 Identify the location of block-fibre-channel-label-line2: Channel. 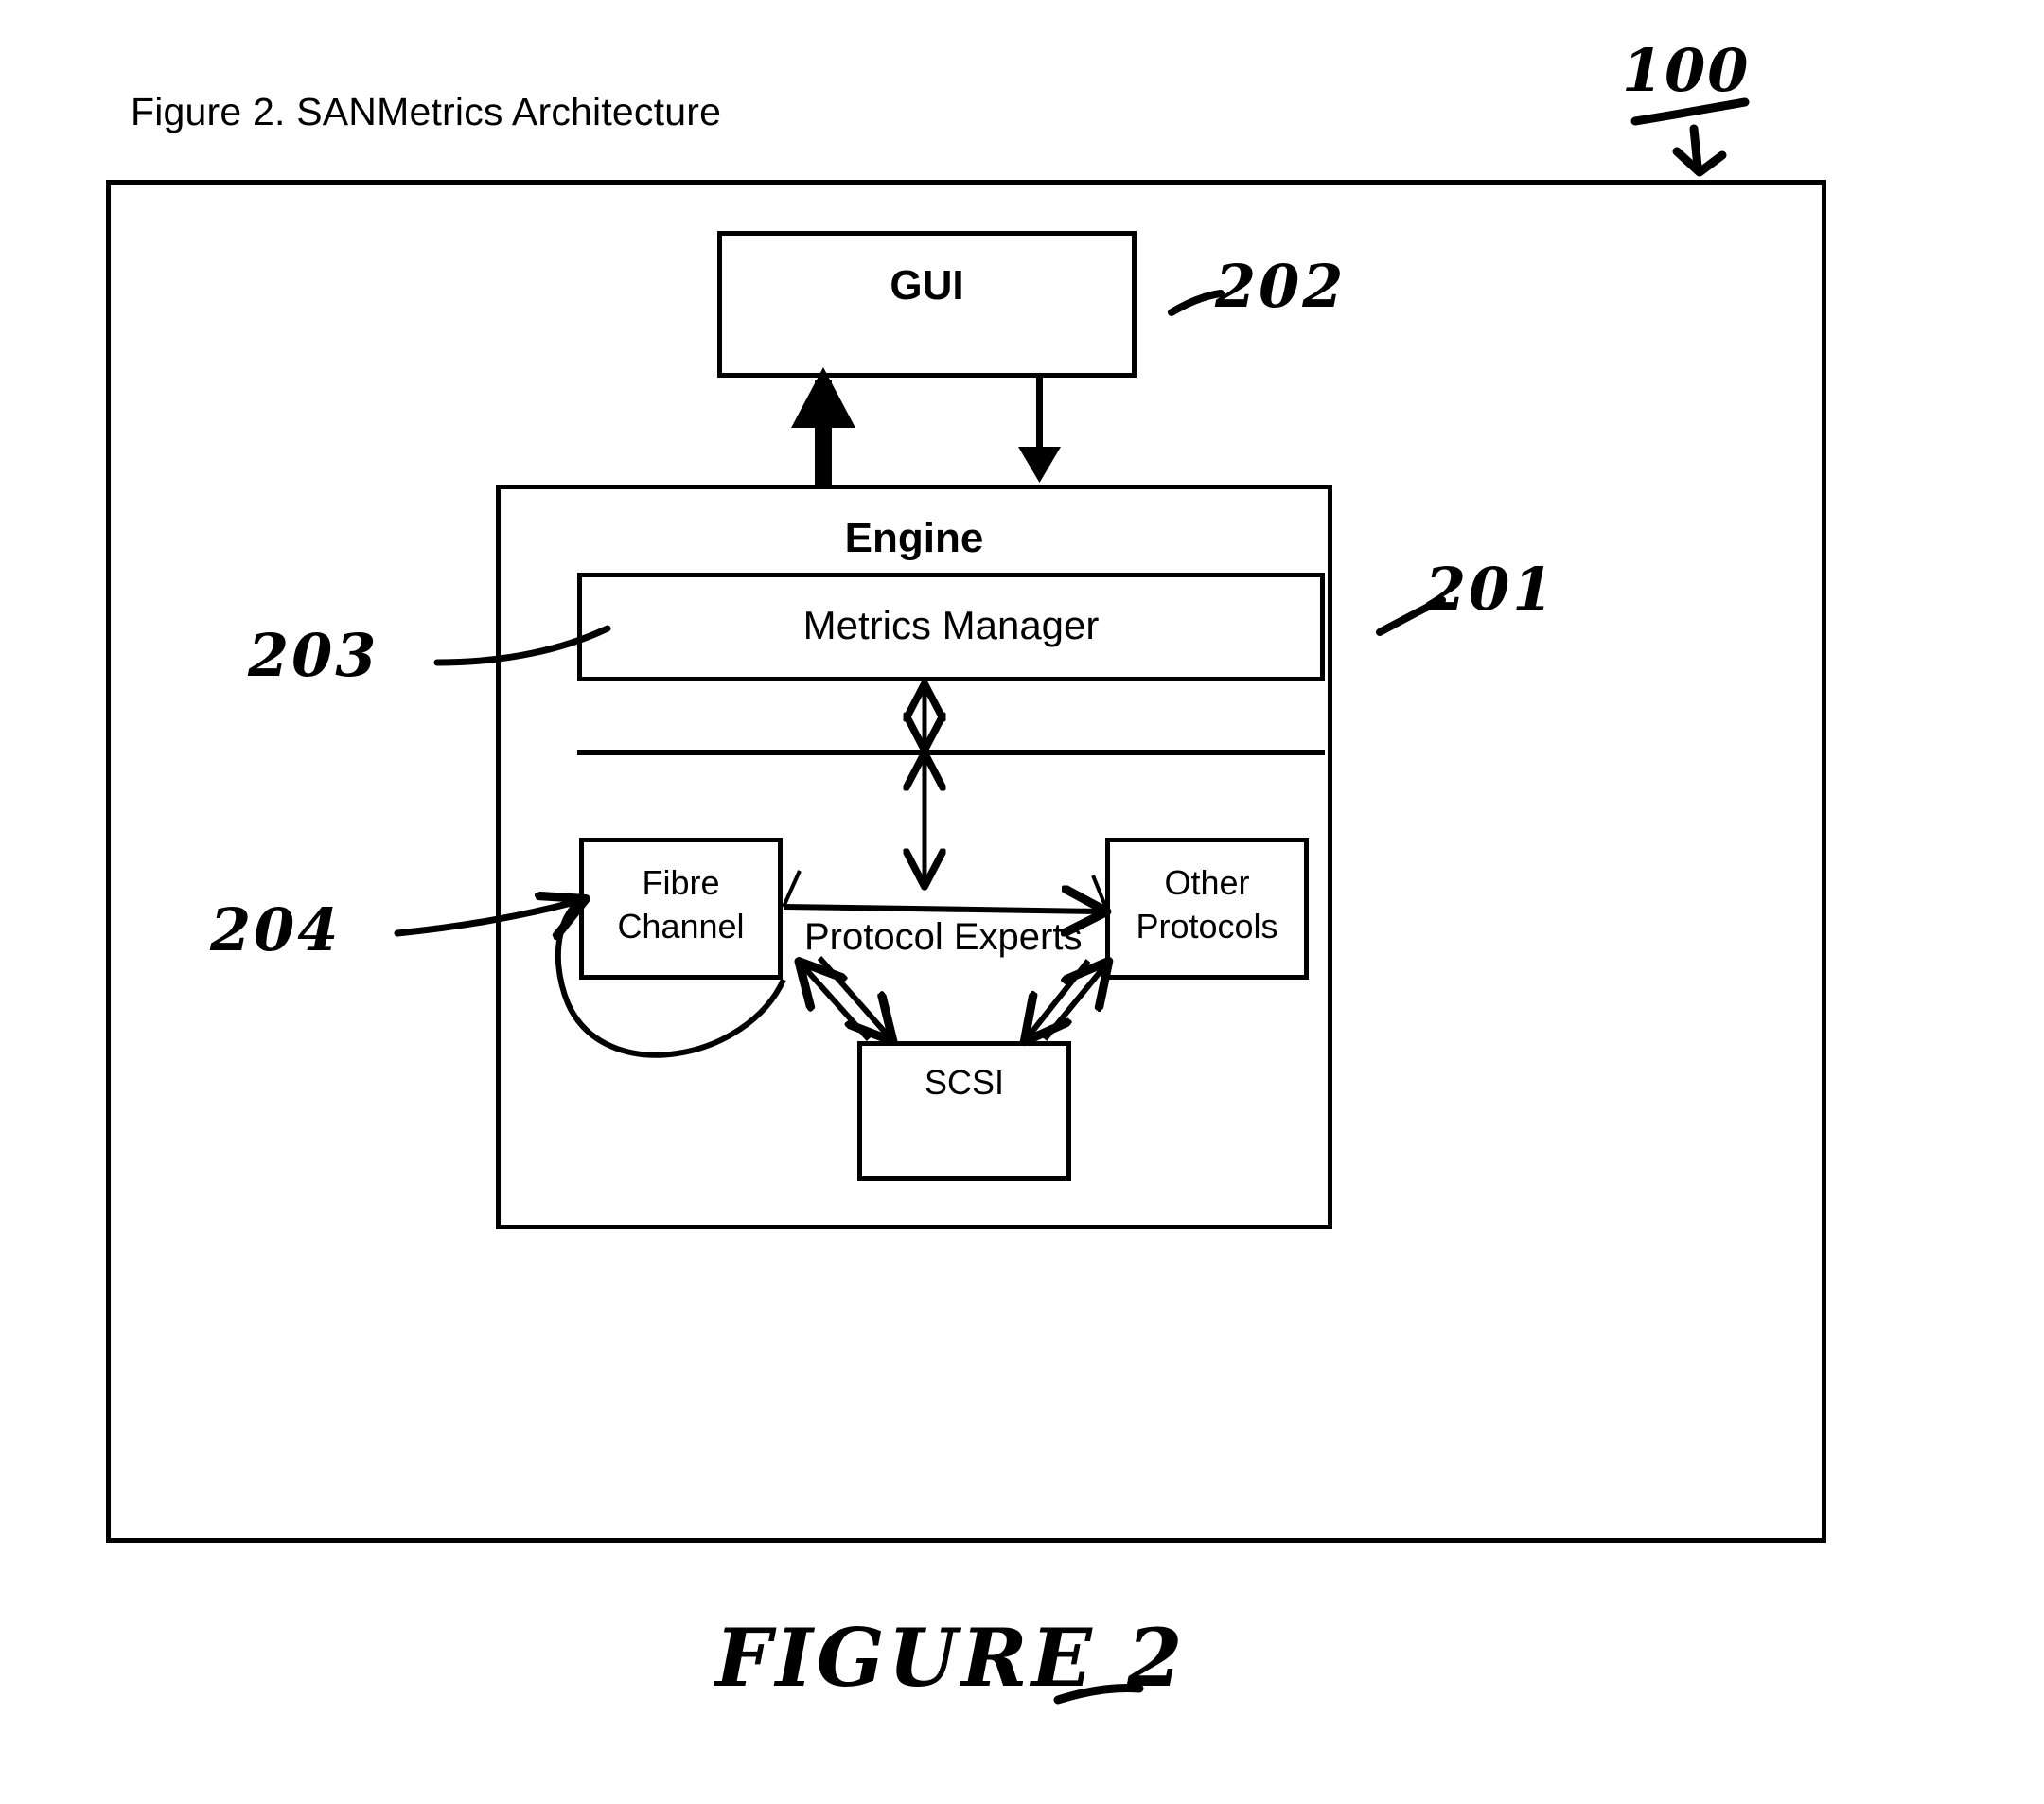
(681, 927).